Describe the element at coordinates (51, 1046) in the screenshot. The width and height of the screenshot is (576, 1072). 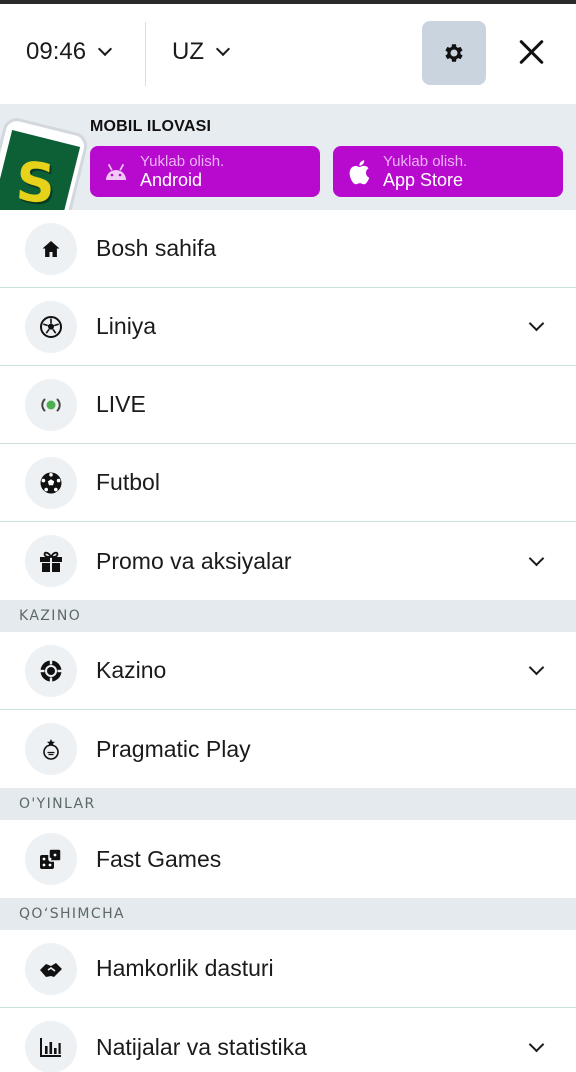
I see `statistics-icon` at that location.